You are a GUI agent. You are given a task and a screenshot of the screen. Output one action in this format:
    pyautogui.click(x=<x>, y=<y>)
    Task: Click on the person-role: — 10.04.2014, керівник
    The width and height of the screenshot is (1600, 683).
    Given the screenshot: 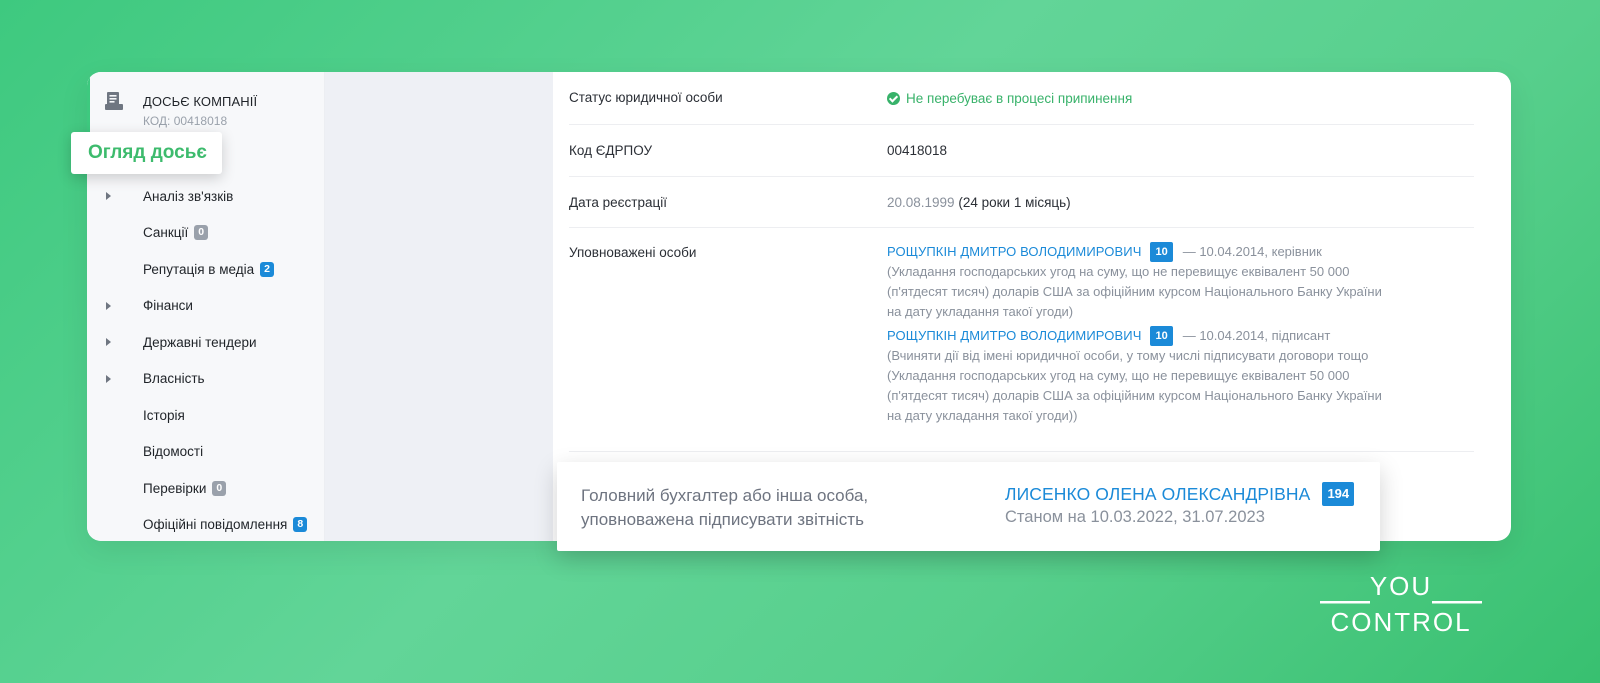 What is the action you would take?
    pyautogui.click(x=1252, y=251)
    